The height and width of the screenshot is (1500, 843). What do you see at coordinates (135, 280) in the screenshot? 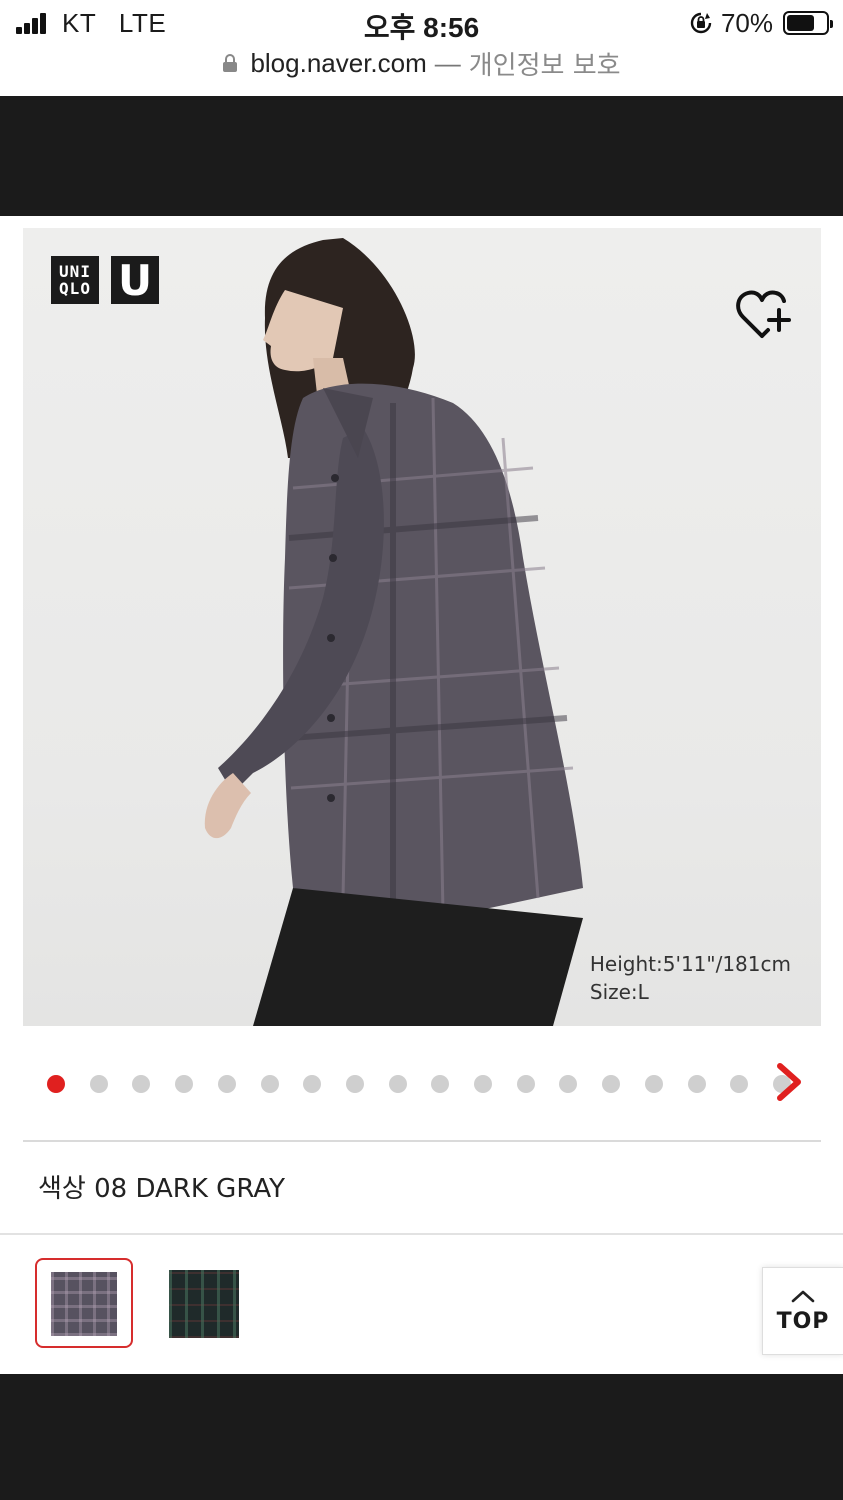
I see `uniqlo-u-logo: U` at bounding box center [135, 280].